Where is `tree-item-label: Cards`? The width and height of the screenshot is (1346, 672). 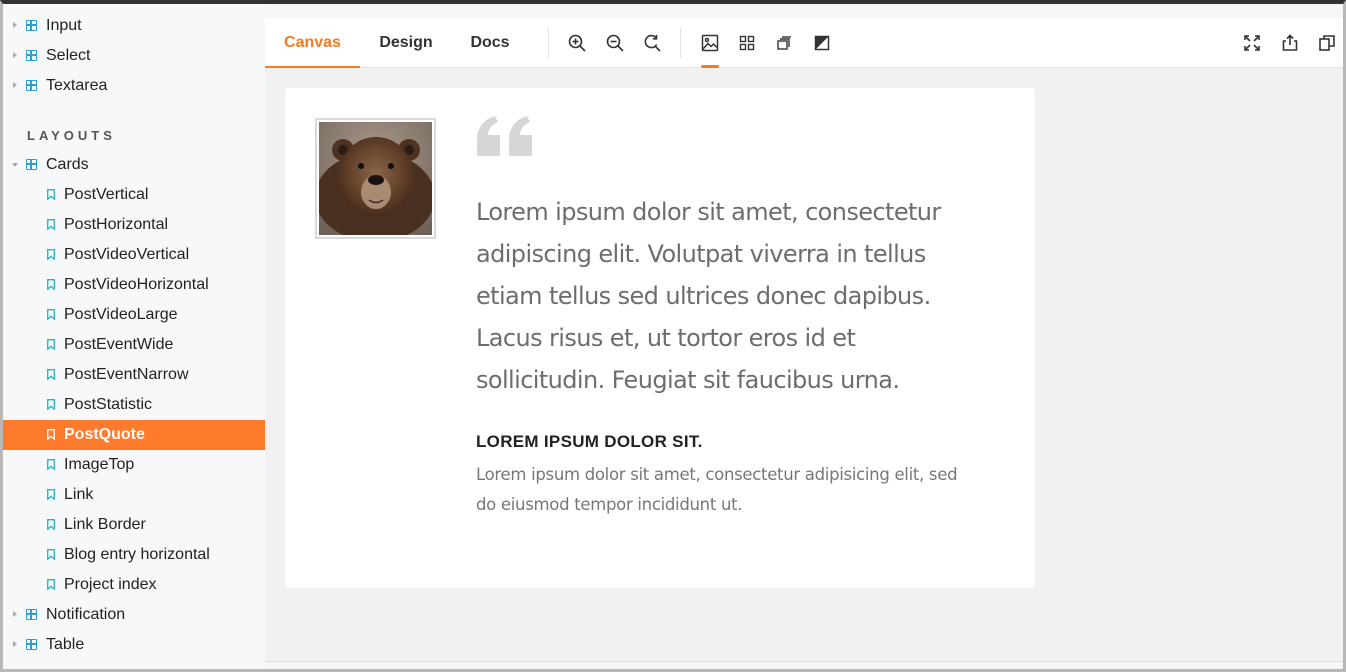 tree-item-label: Cards is located at coordinates (67, 164).